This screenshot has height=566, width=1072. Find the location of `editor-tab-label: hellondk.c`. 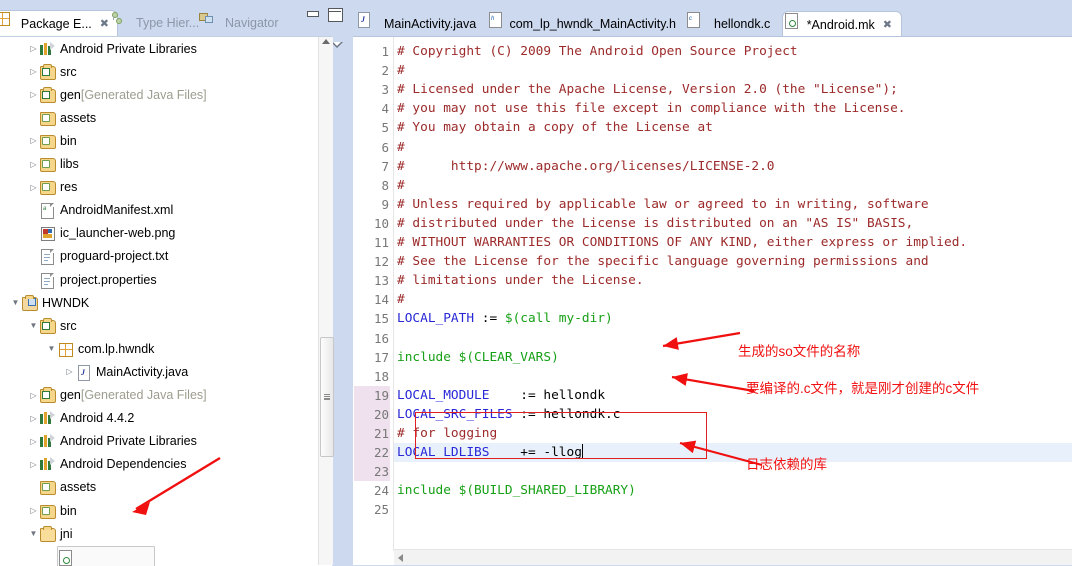

editor-tab-label: hellondk.c is located at coordinates (742, 24).